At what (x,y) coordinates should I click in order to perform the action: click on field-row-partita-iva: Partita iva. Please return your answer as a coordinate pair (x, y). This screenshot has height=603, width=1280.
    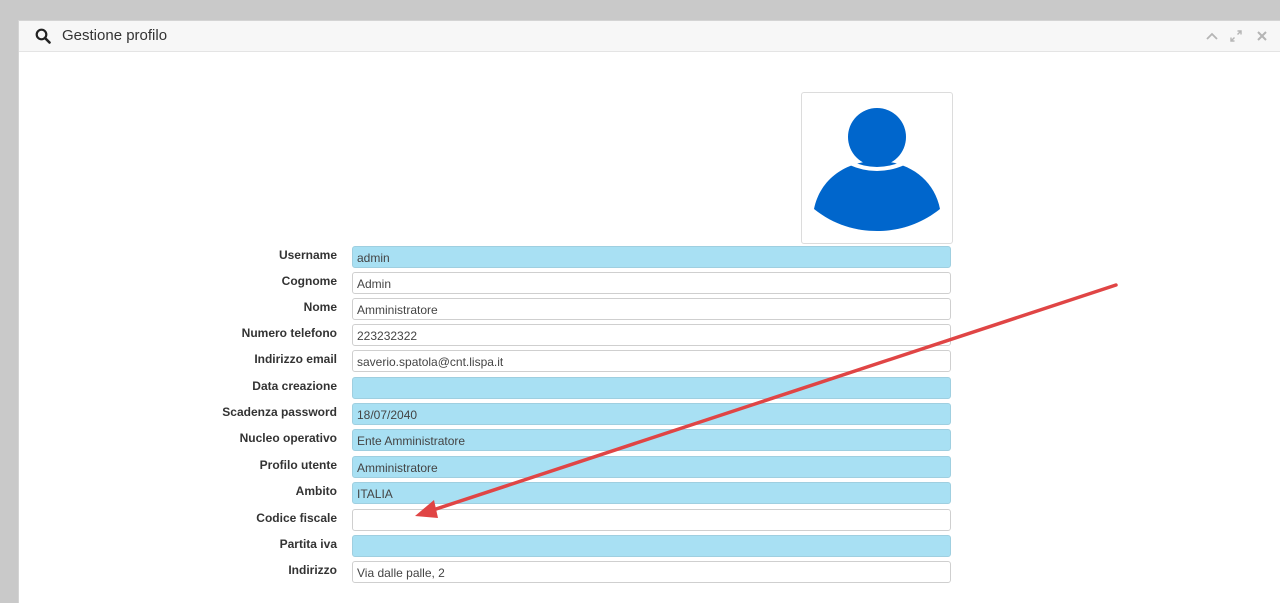
    Looking at the image, I should click on (649, 546).